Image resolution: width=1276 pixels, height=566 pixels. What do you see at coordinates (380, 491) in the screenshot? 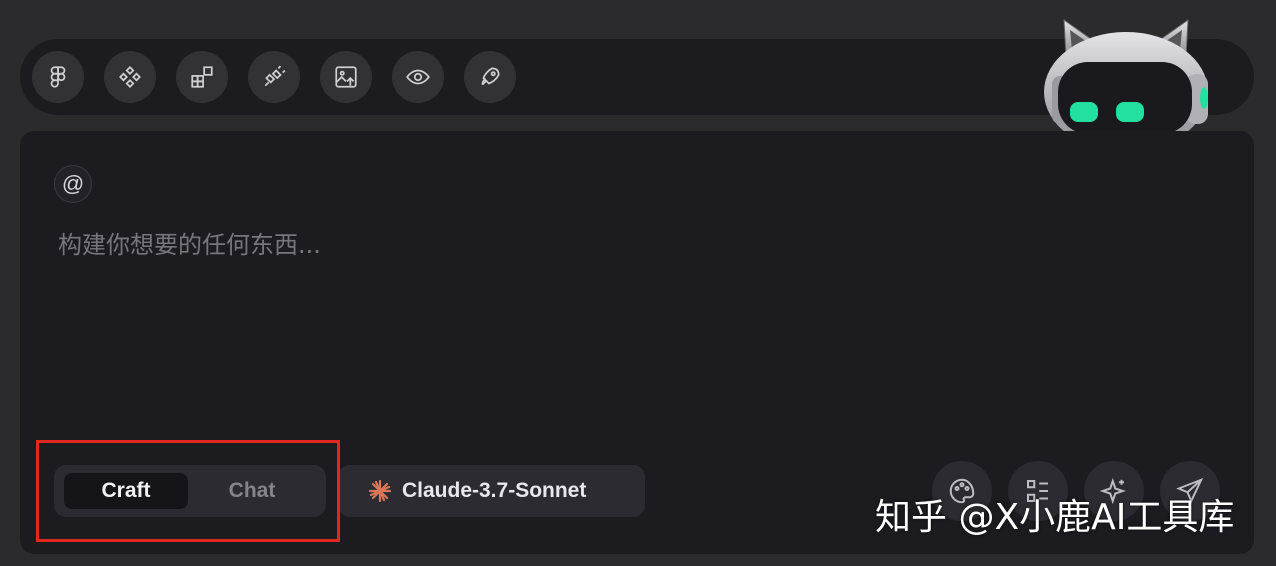
I see `claude-spark-icon` at bounding box center [380, 491].